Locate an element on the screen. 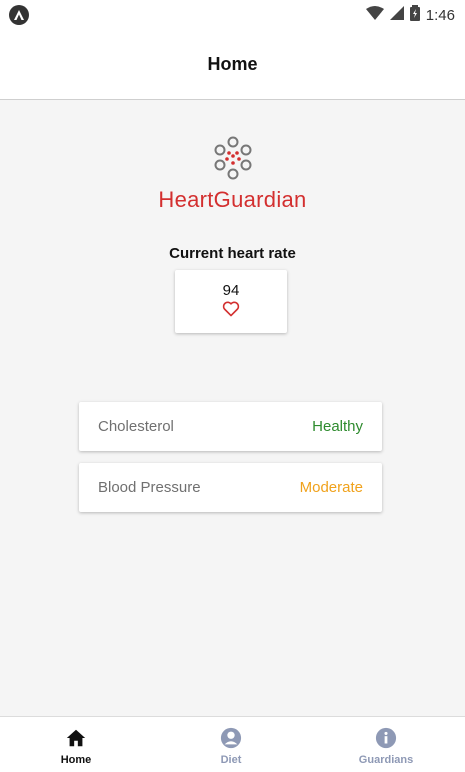  nav-item-home: Home is located at coordinates (76, 746).